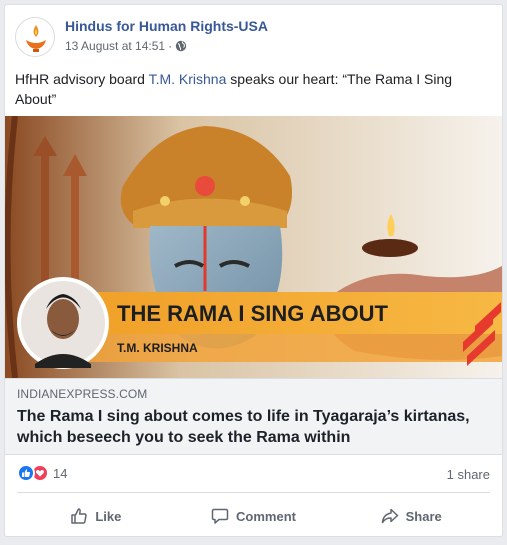 This screenshot has width=507, height=545. I want to click on post-actions: Like Comment Share, so click(253, 516).